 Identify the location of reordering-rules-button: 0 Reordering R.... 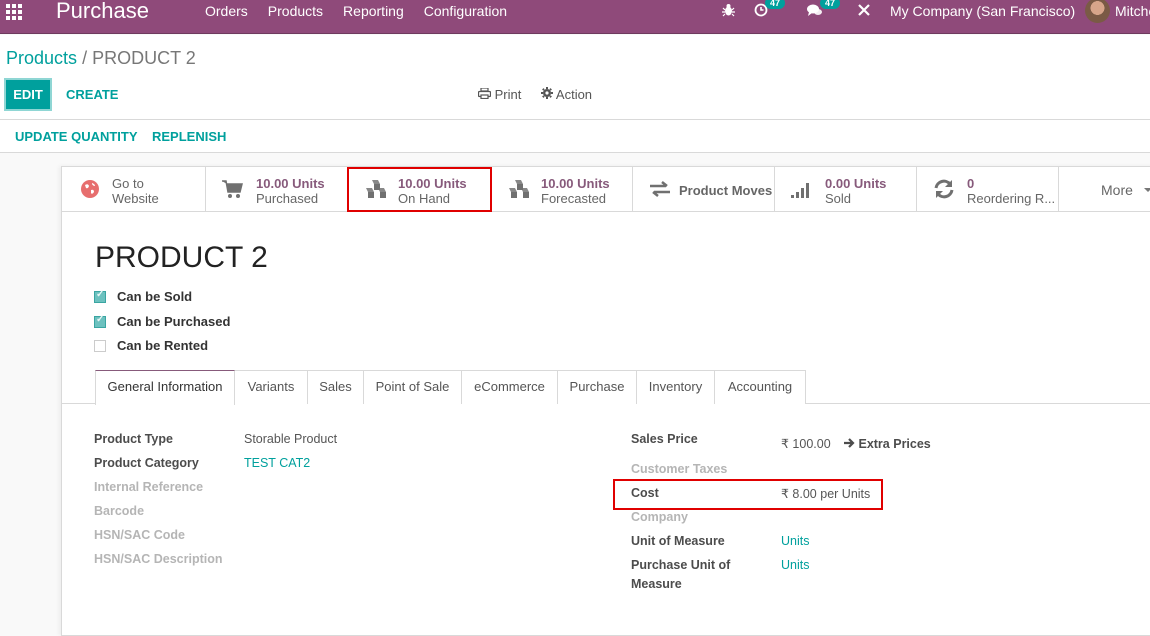
(988, 189).